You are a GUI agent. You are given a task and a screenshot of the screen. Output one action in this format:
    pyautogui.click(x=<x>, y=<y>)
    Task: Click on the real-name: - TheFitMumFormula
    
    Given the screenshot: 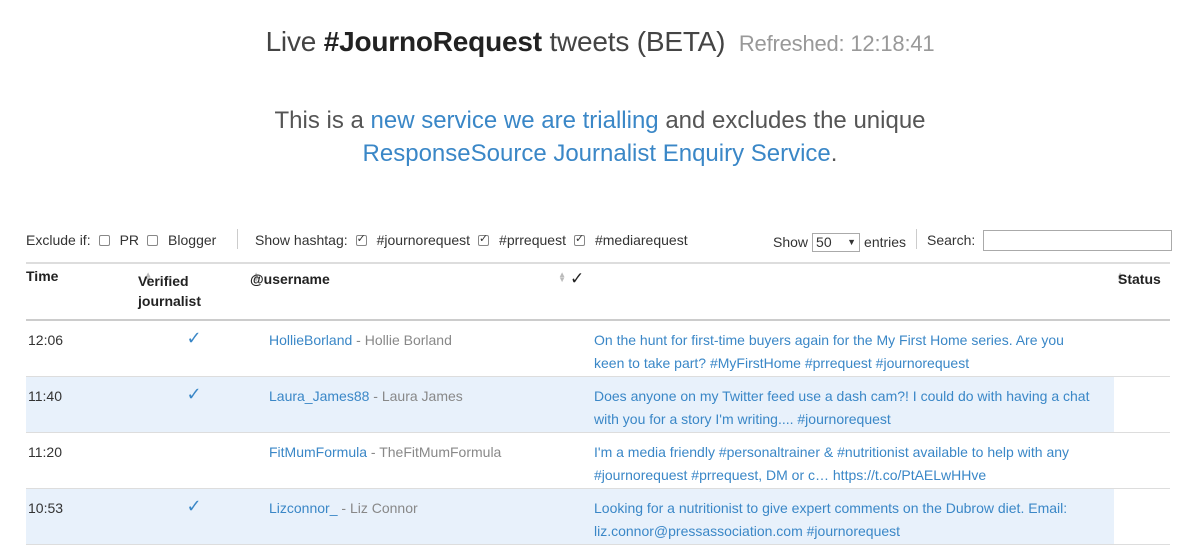 What is the action you would take?
    pyautogui.click(x=434, y=451)
    